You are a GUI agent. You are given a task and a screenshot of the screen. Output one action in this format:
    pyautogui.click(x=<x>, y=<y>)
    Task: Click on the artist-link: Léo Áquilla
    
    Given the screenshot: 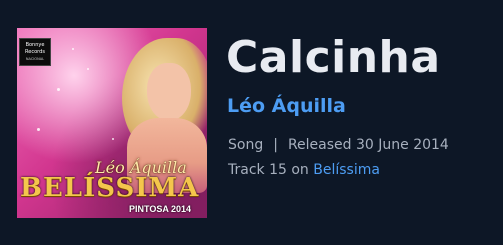 What is the action you would take?
    pyautogui.click(x=286, y=106)
    